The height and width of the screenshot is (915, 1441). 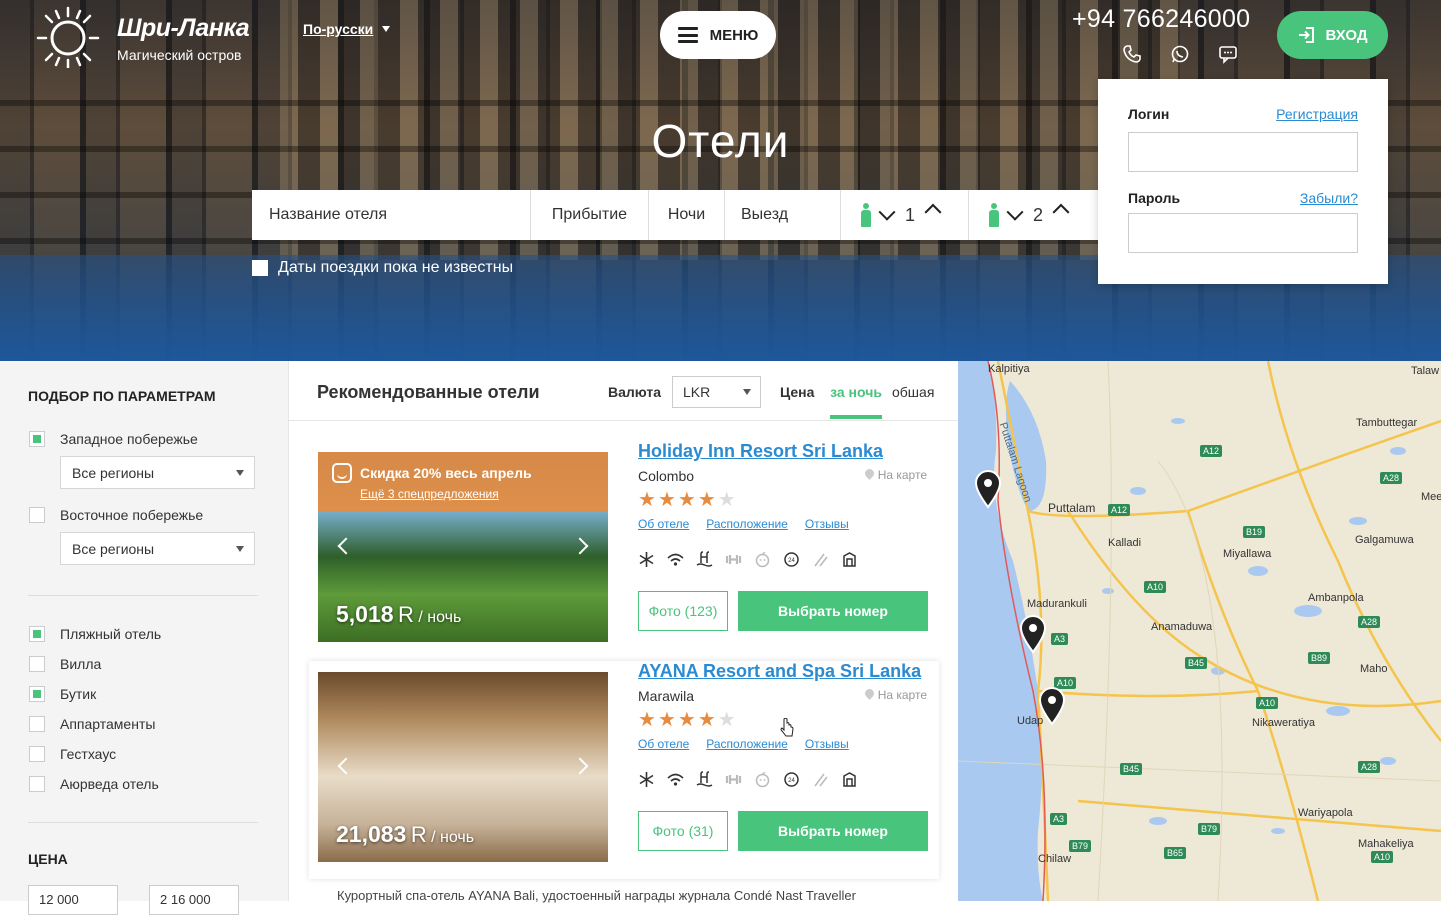 I want to click on type-apartments-checkbox, so click(x=37, y=724).